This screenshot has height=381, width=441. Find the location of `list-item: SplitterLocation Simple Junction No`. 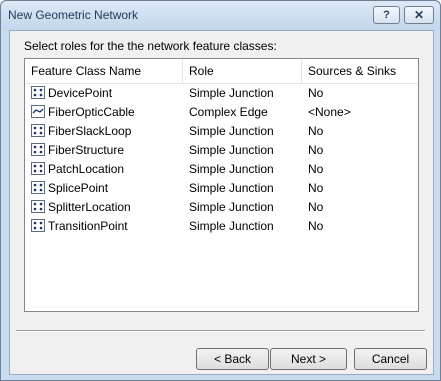

list-item: SplitterLocation Simple Junction No is located at coordinates (221, 207).